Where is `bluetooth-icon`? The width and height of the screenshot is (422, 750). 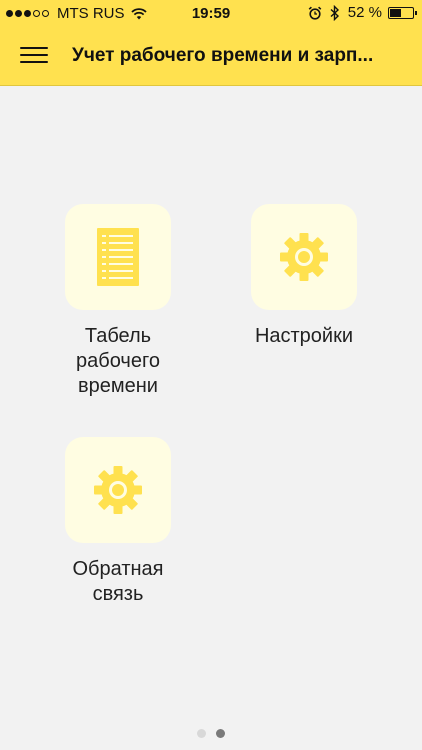
bluetooth-icon is located at coordinates (335, 12).